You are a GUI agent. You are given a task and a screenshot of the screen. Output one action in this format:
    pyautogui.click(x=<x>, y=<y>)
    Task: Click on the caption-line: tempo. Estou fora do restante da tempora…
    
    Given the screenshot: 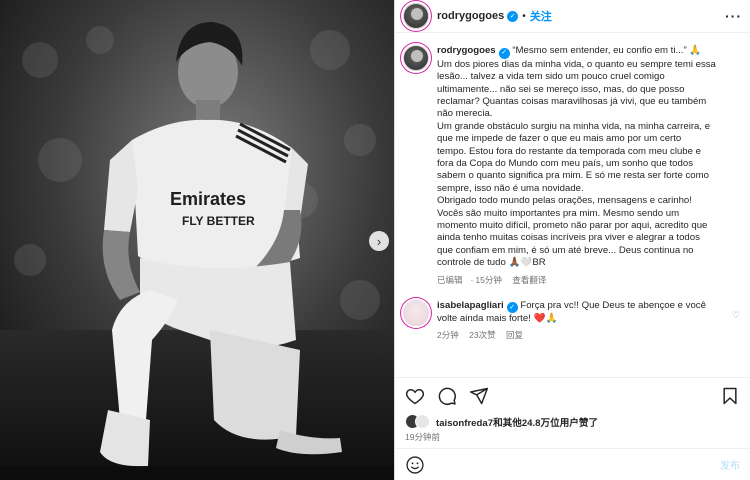 What is the action you would take?
    pyautogui.click(x=569, y=151)
    